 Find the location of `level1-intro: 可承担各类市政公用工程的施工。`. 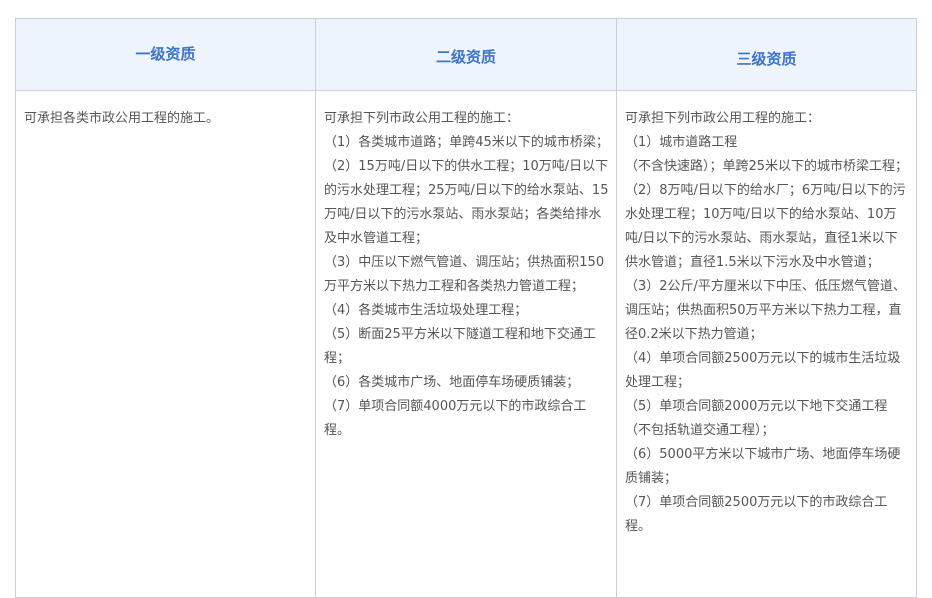

level1-intro: 可承担各类市政公用工程的施工。 is located at coordinates (122, 118).